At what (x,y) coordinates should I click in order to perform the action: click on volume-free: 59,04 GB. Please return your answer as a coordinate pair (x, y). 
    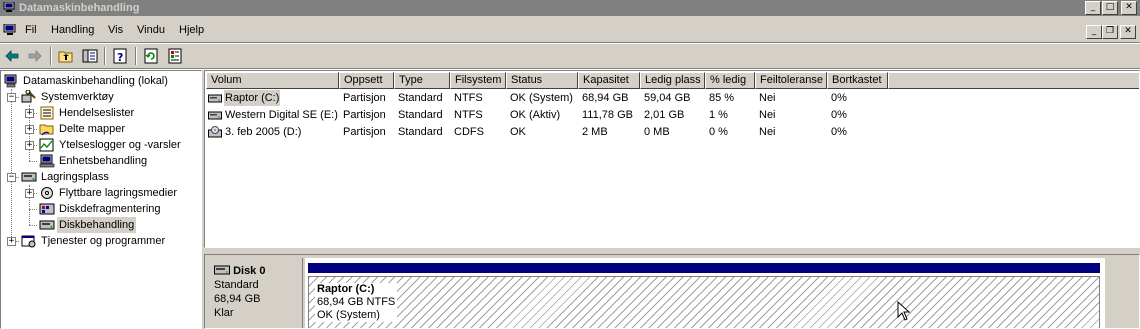
    Looking at the image, I should click on (667, 98).